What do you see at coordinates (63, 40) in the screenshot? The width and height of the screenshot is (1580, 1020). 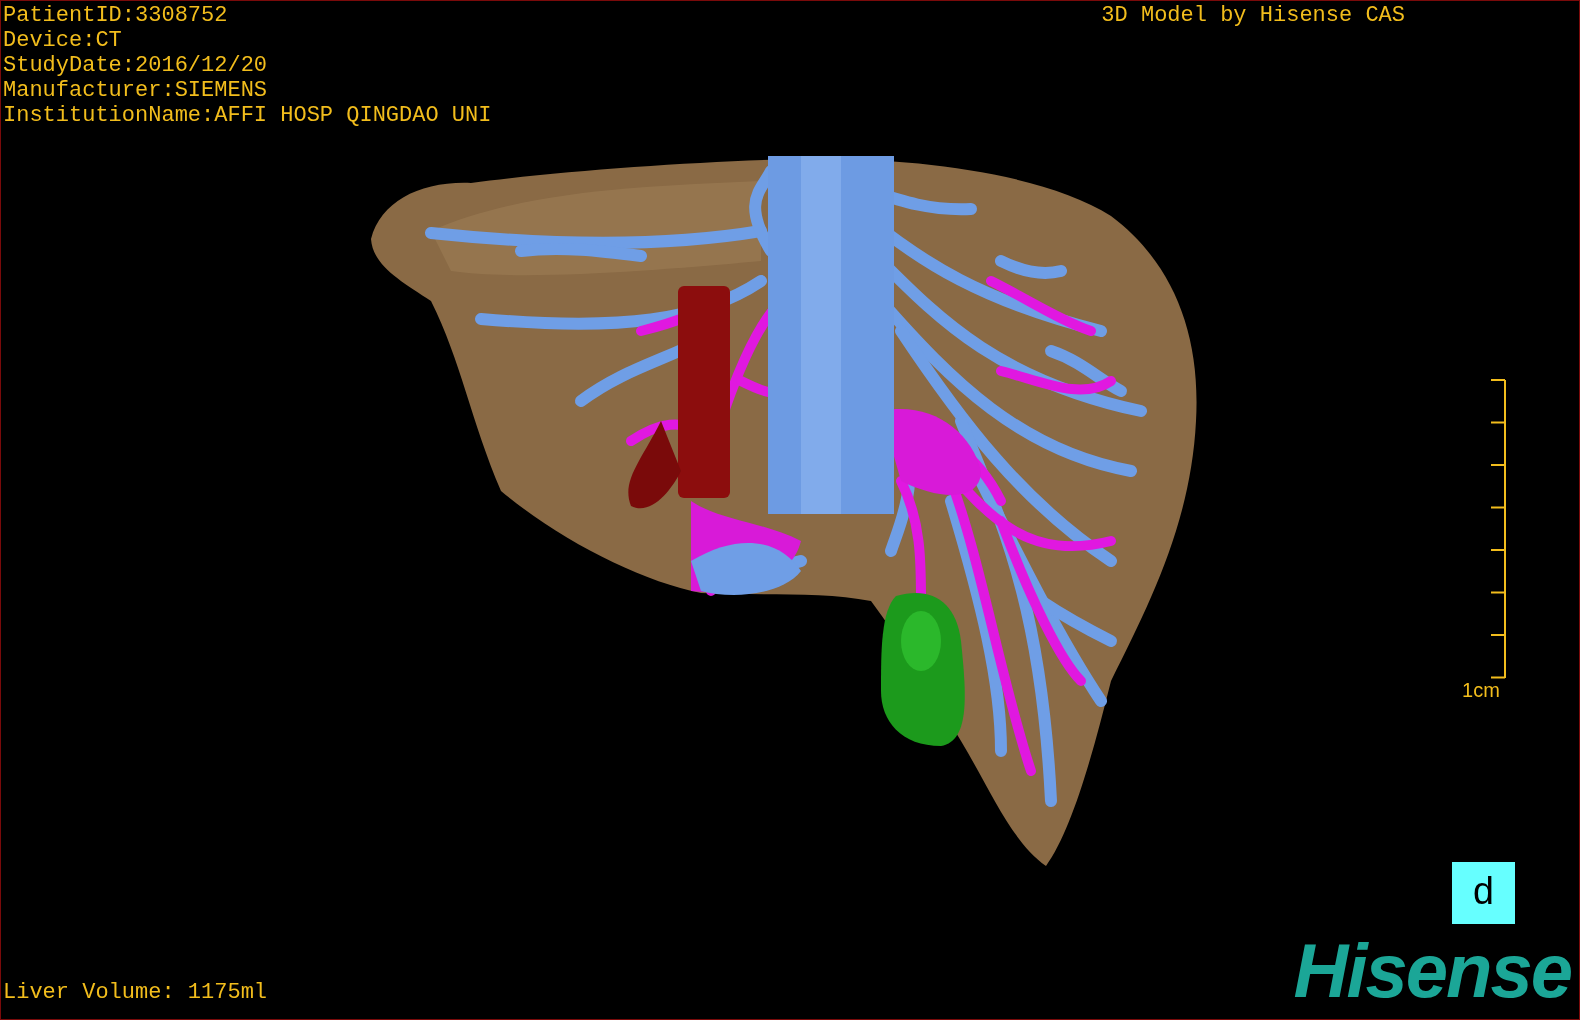 I see `patient-info-text: Device:CT` at bounding box center [63, 40].